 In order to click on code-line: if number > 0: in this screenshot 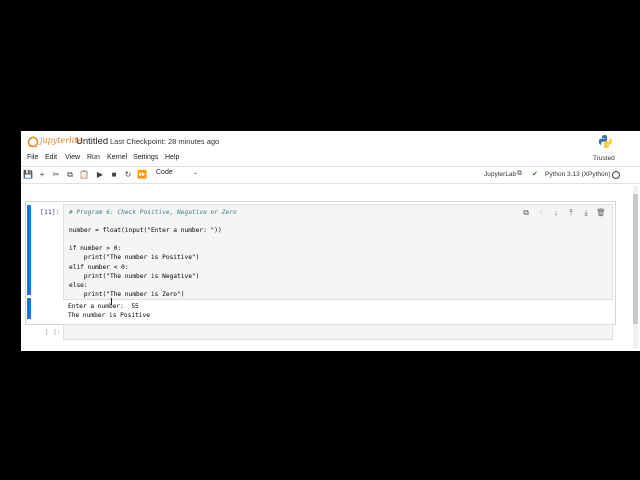, I will do `click(95, 249)`.